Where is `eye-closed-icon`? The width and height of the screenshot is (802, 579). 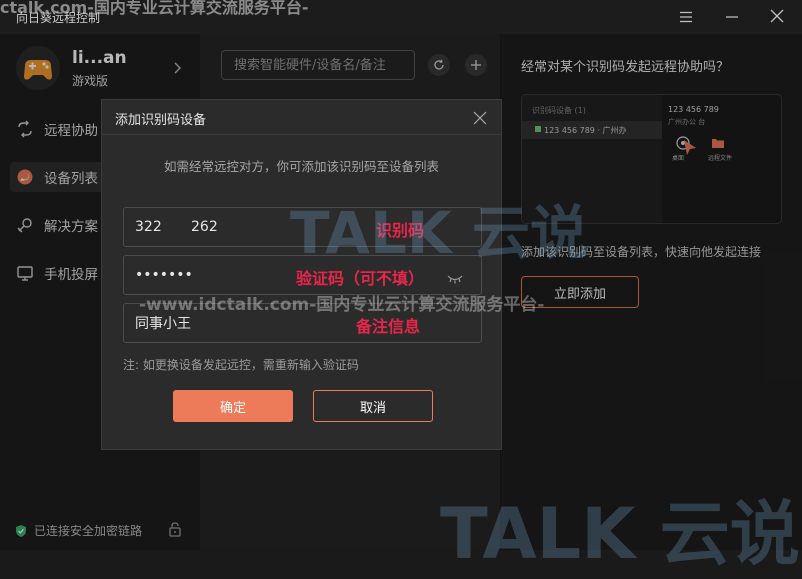 eye-closed-icon is located at coordinates (455, 278).